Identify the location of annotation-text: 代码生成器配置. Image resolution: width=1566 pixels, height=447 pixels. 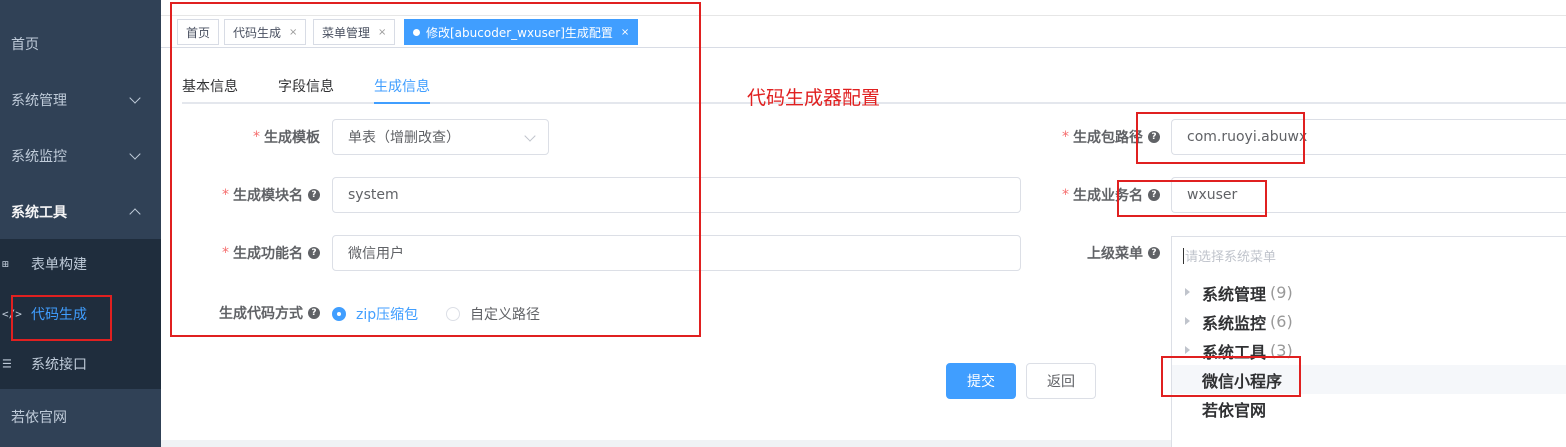
(814, 98).